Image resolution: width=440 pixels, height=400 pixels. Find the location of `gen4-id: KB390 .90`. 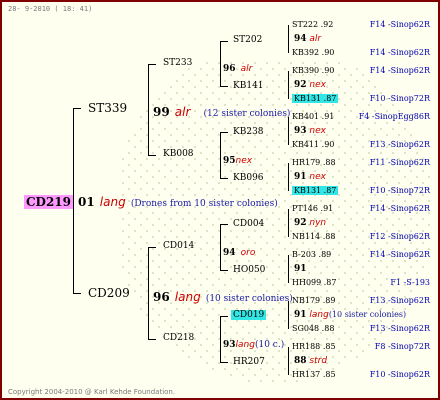

gen4-id: KB390 .90 is located at coordinates (313, 70).